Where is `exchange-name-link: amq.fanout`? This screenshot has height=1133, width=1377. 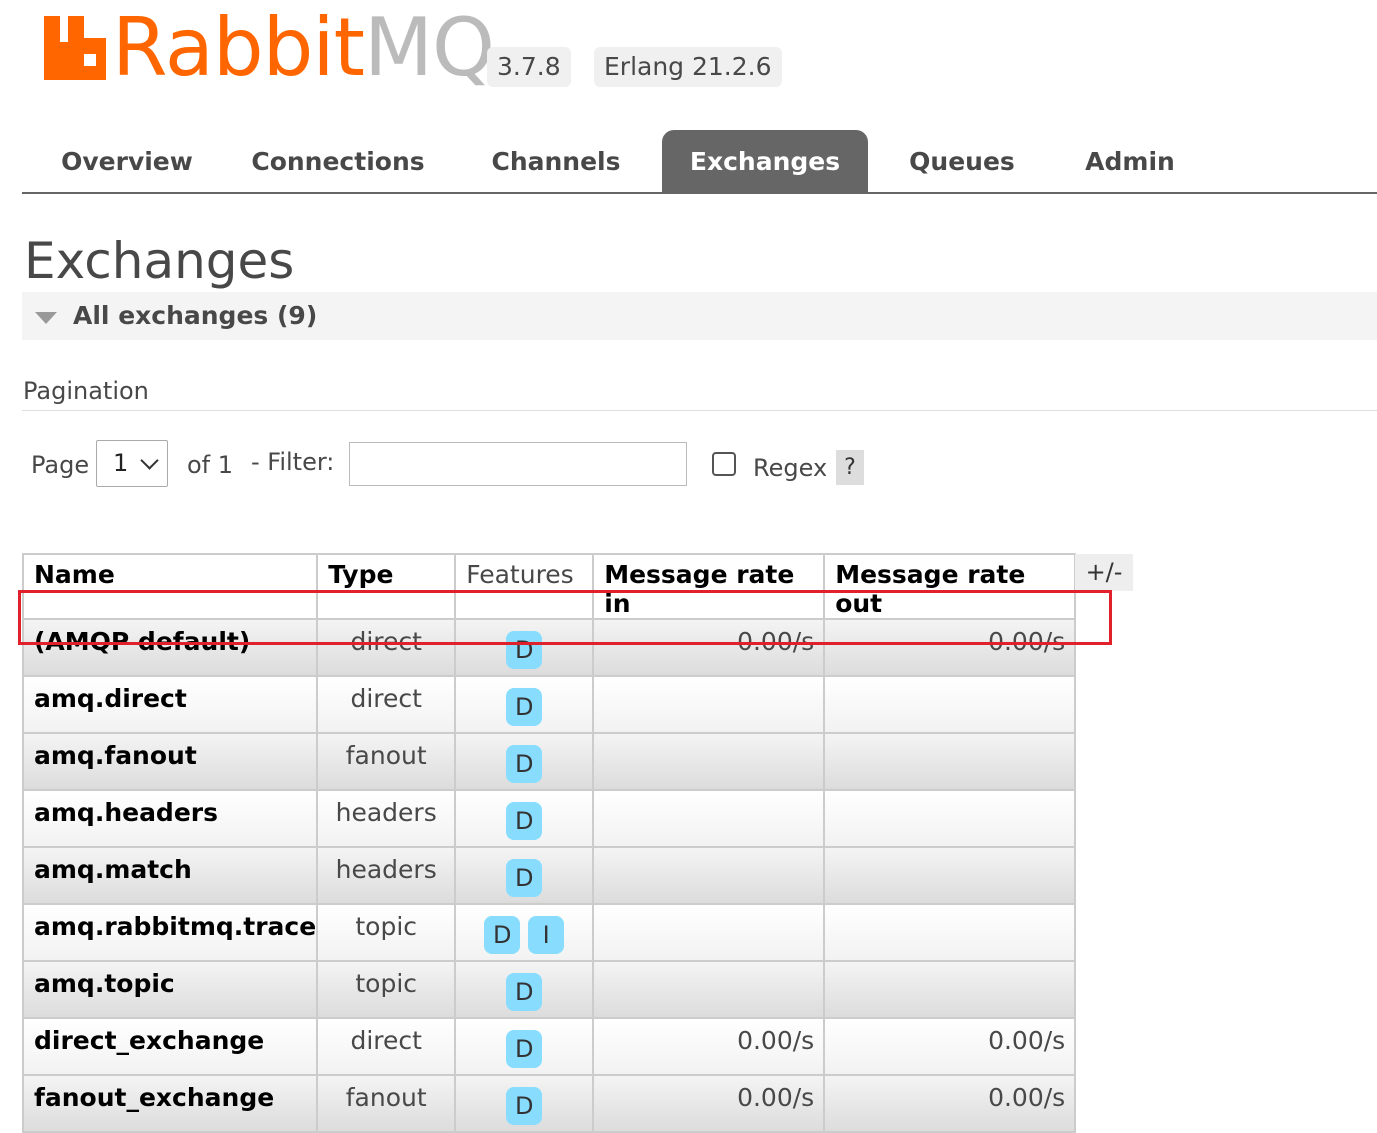 exchange-name-link: amq.fanout is located at coordinates (170, 761).